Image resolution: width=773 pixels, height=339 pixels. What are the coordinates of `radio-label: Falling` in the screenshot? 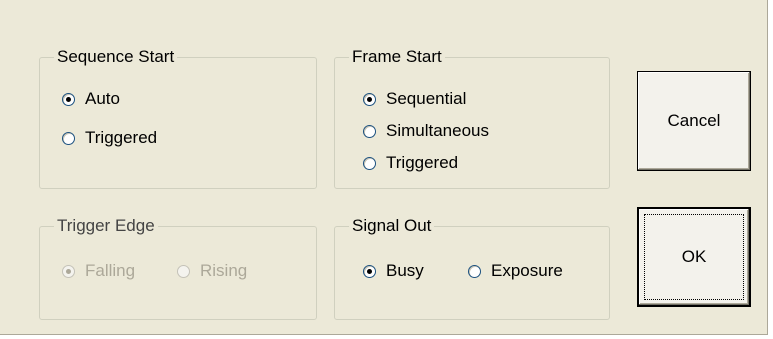 It's located at (110, 270).